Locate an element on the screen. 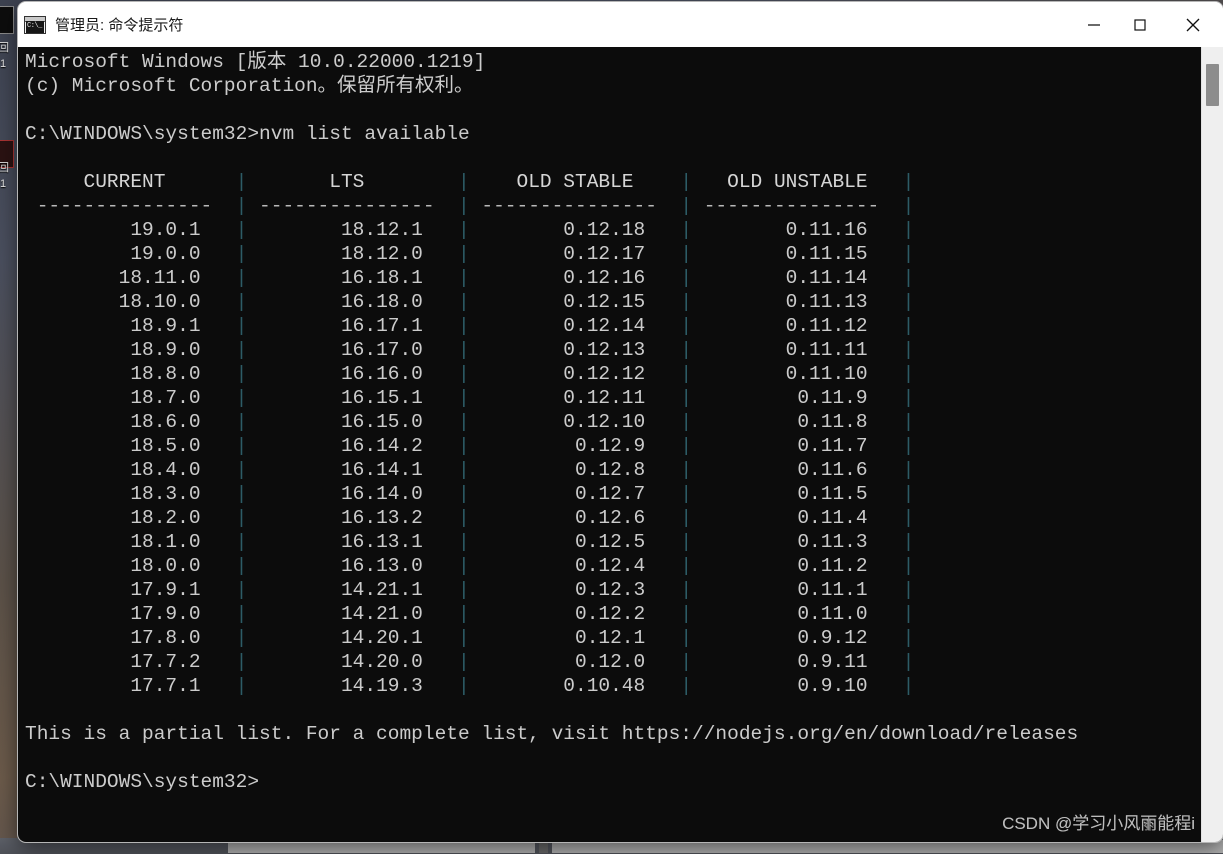 The width and height of the screenshot is (1223, 854). close-button is located at coordinates (1193, 24).